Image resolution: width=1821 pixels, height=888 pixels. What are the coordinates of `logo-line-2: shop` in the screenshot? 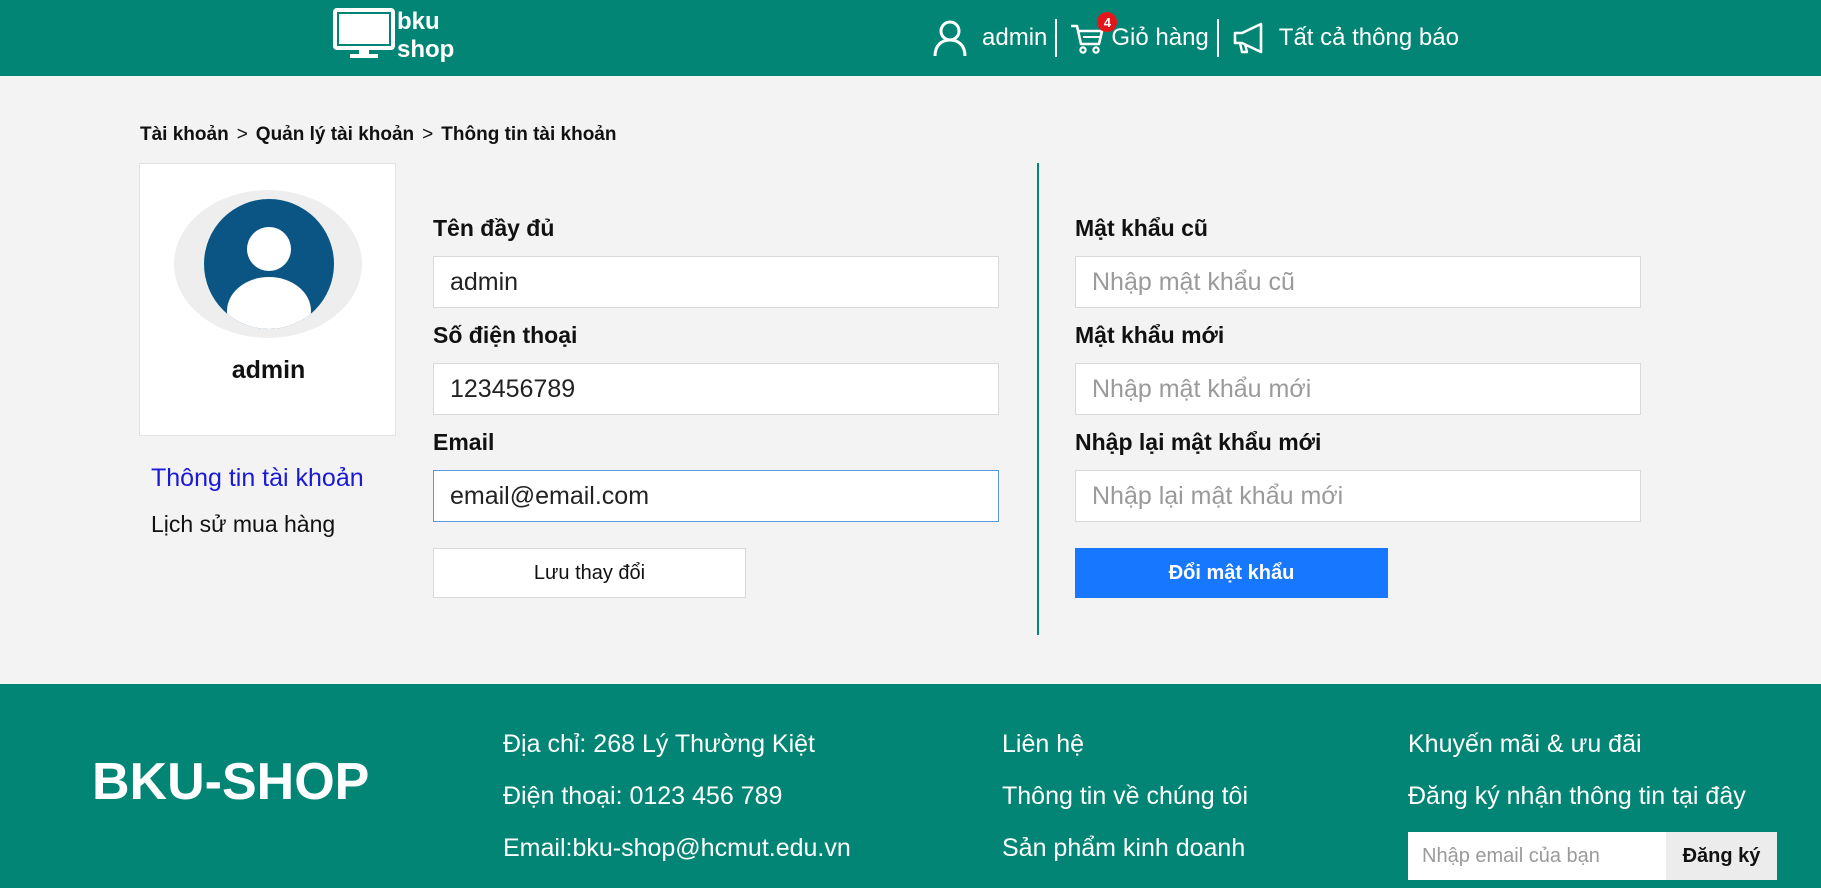 It's located at (426, 49).